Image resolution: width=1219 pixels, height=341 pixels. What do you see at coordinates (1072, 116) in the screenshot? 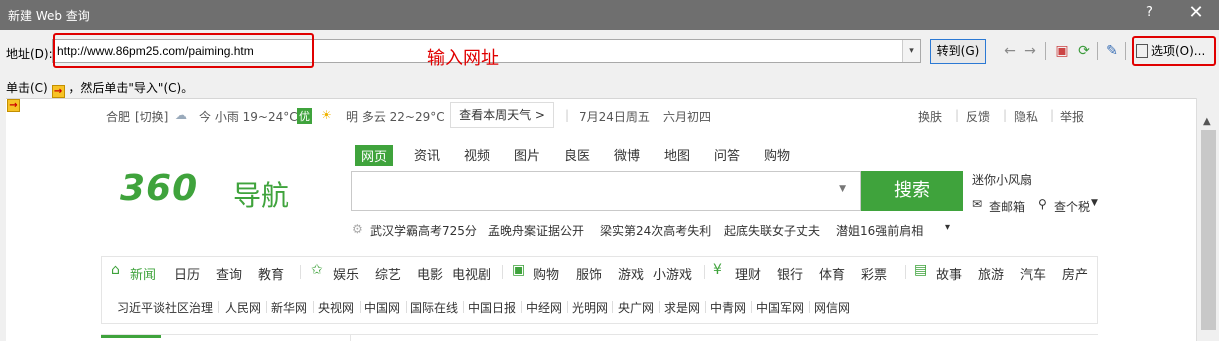
I see `top-link-report: 举报` at bounding box center [1072, 116].